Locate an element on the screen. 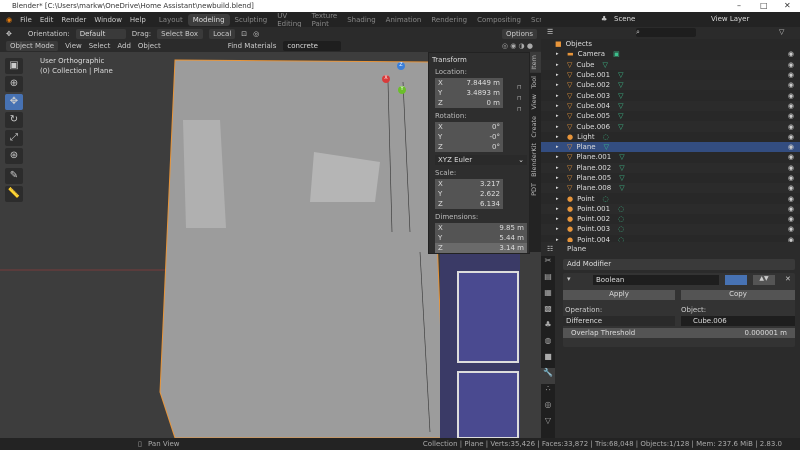  navigation-gizmo: Z X Y is located at coordinates (402, 82).